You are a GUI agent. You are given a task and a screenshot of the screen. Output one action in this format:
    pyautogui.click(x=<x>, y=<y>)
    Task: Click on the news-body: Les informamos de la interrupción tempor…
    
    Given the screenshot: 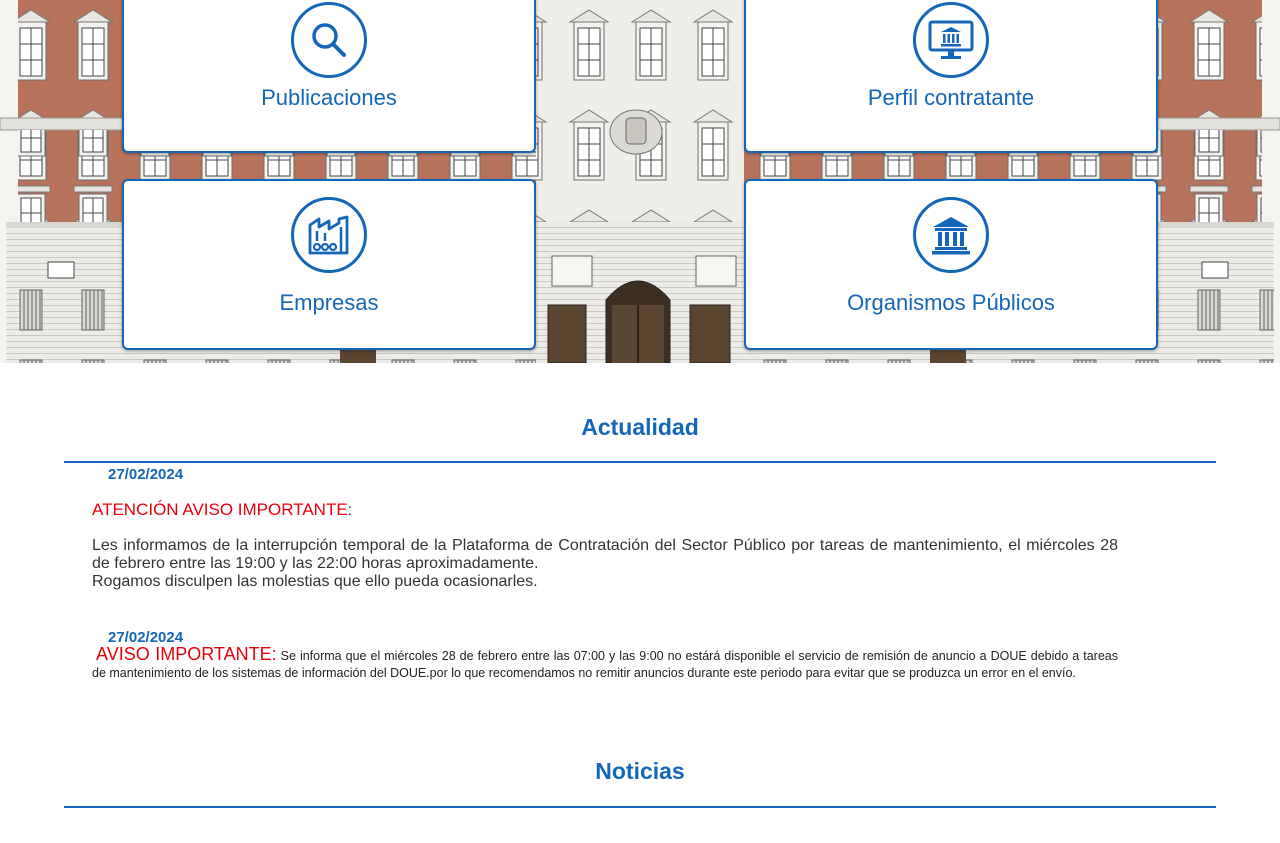 What is the action you would take?
    pyautogui.click(x=605, y=564)
    